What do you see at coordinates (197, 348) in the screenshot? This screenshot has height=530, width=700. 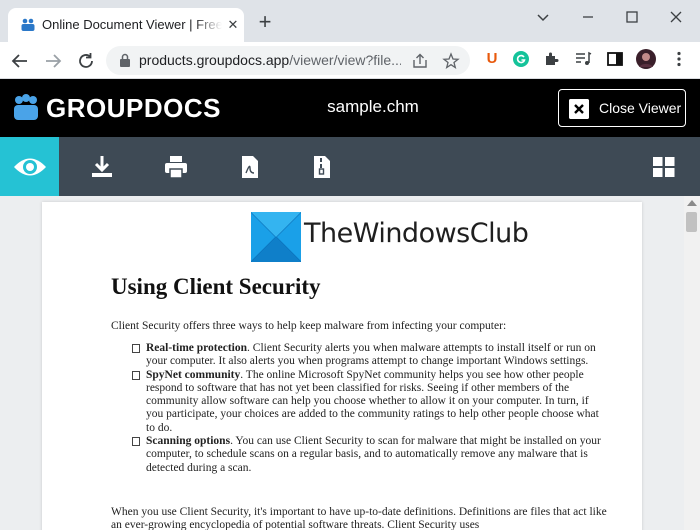 I see `bullet-term: Real-time protection` at bounding box center [197, 348].